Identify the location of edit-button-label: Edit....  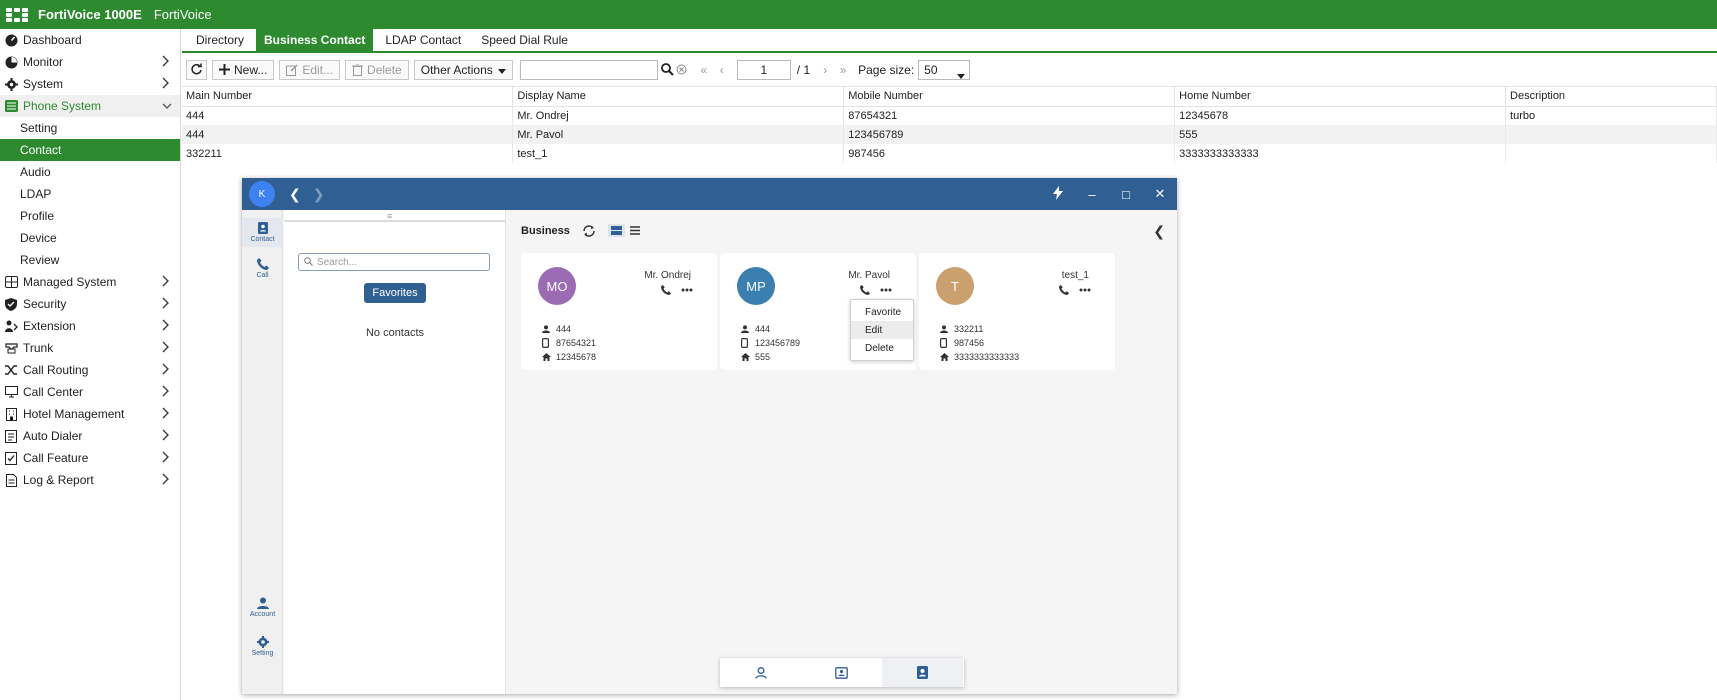
(318, 69).